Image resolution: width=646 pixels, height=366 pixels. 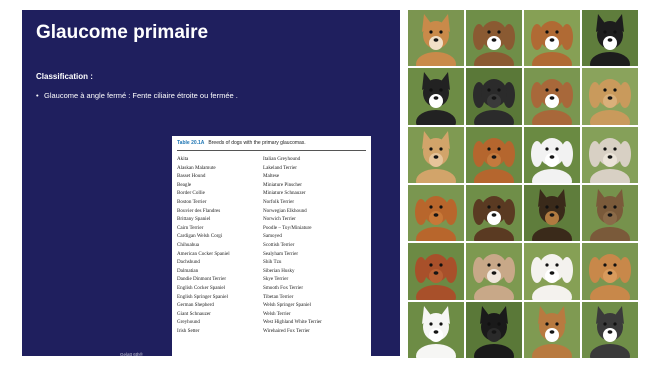 I want to click on table-cell: Italian Greyhound, so click(x=282, y=159).